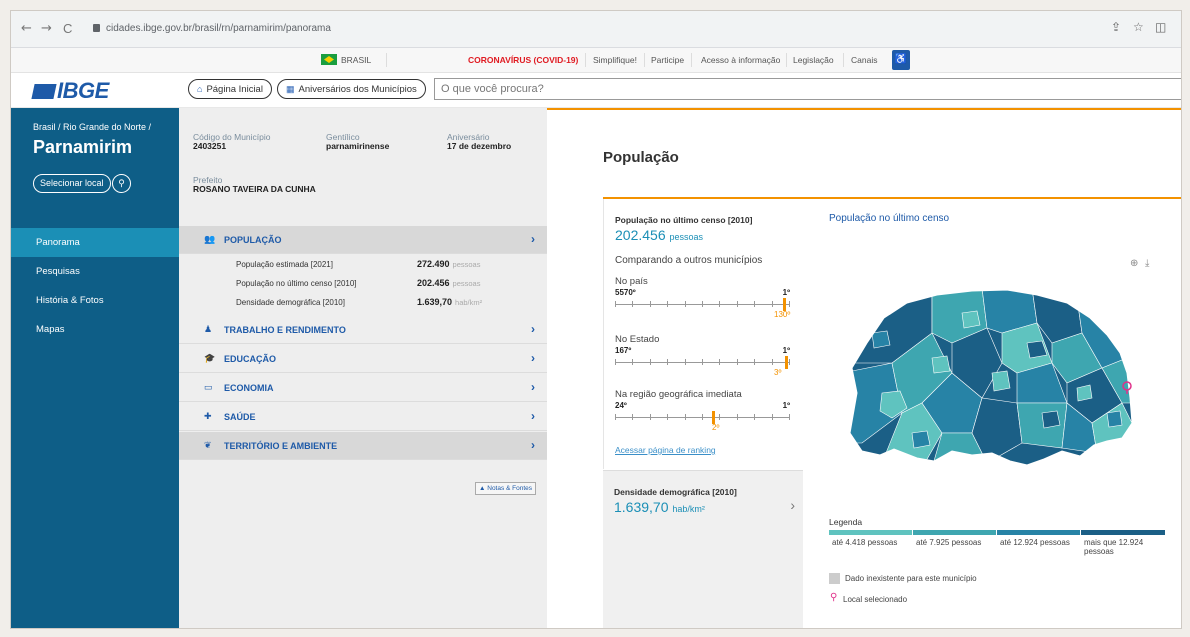  Describe the element at coordinates (95, 300) in the screenshot. I see `sidebar-item-historia: História & Fotos` at that location.